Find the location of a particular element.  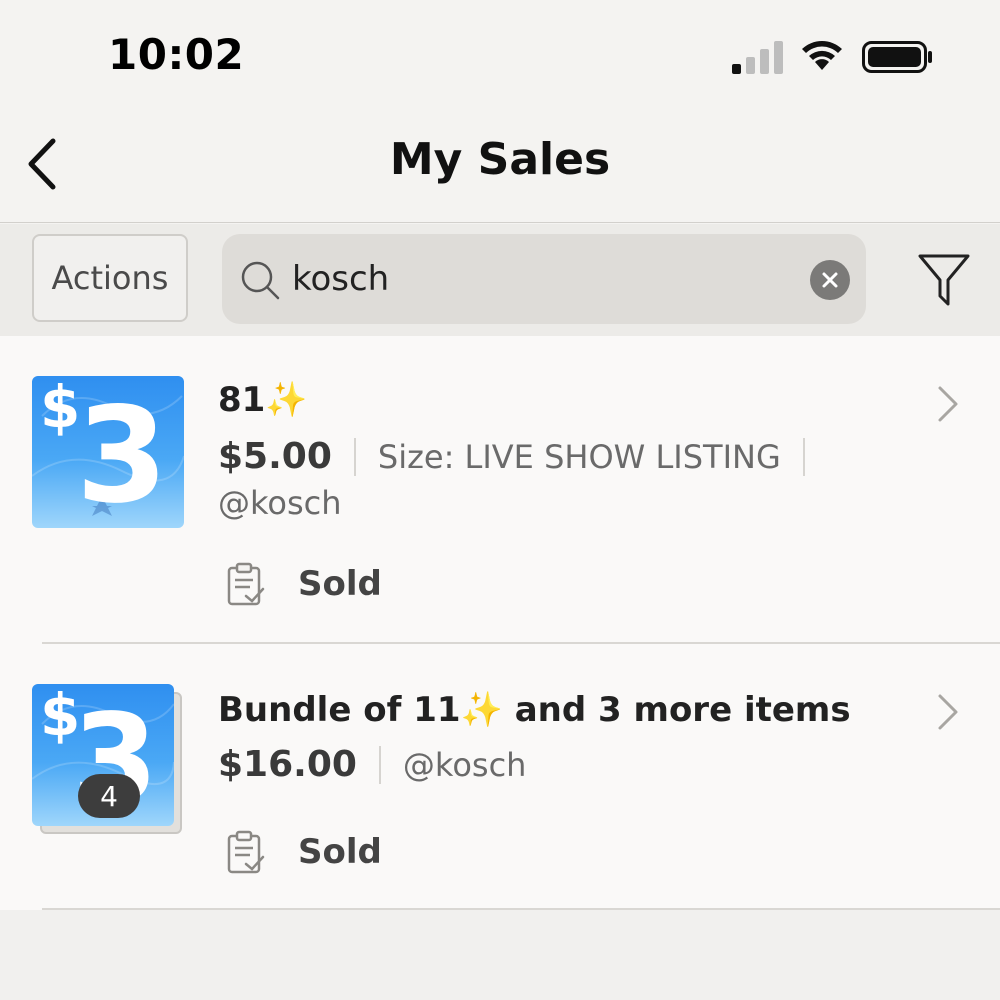

nav-header: My Sales is located at coordinates (500, 166).